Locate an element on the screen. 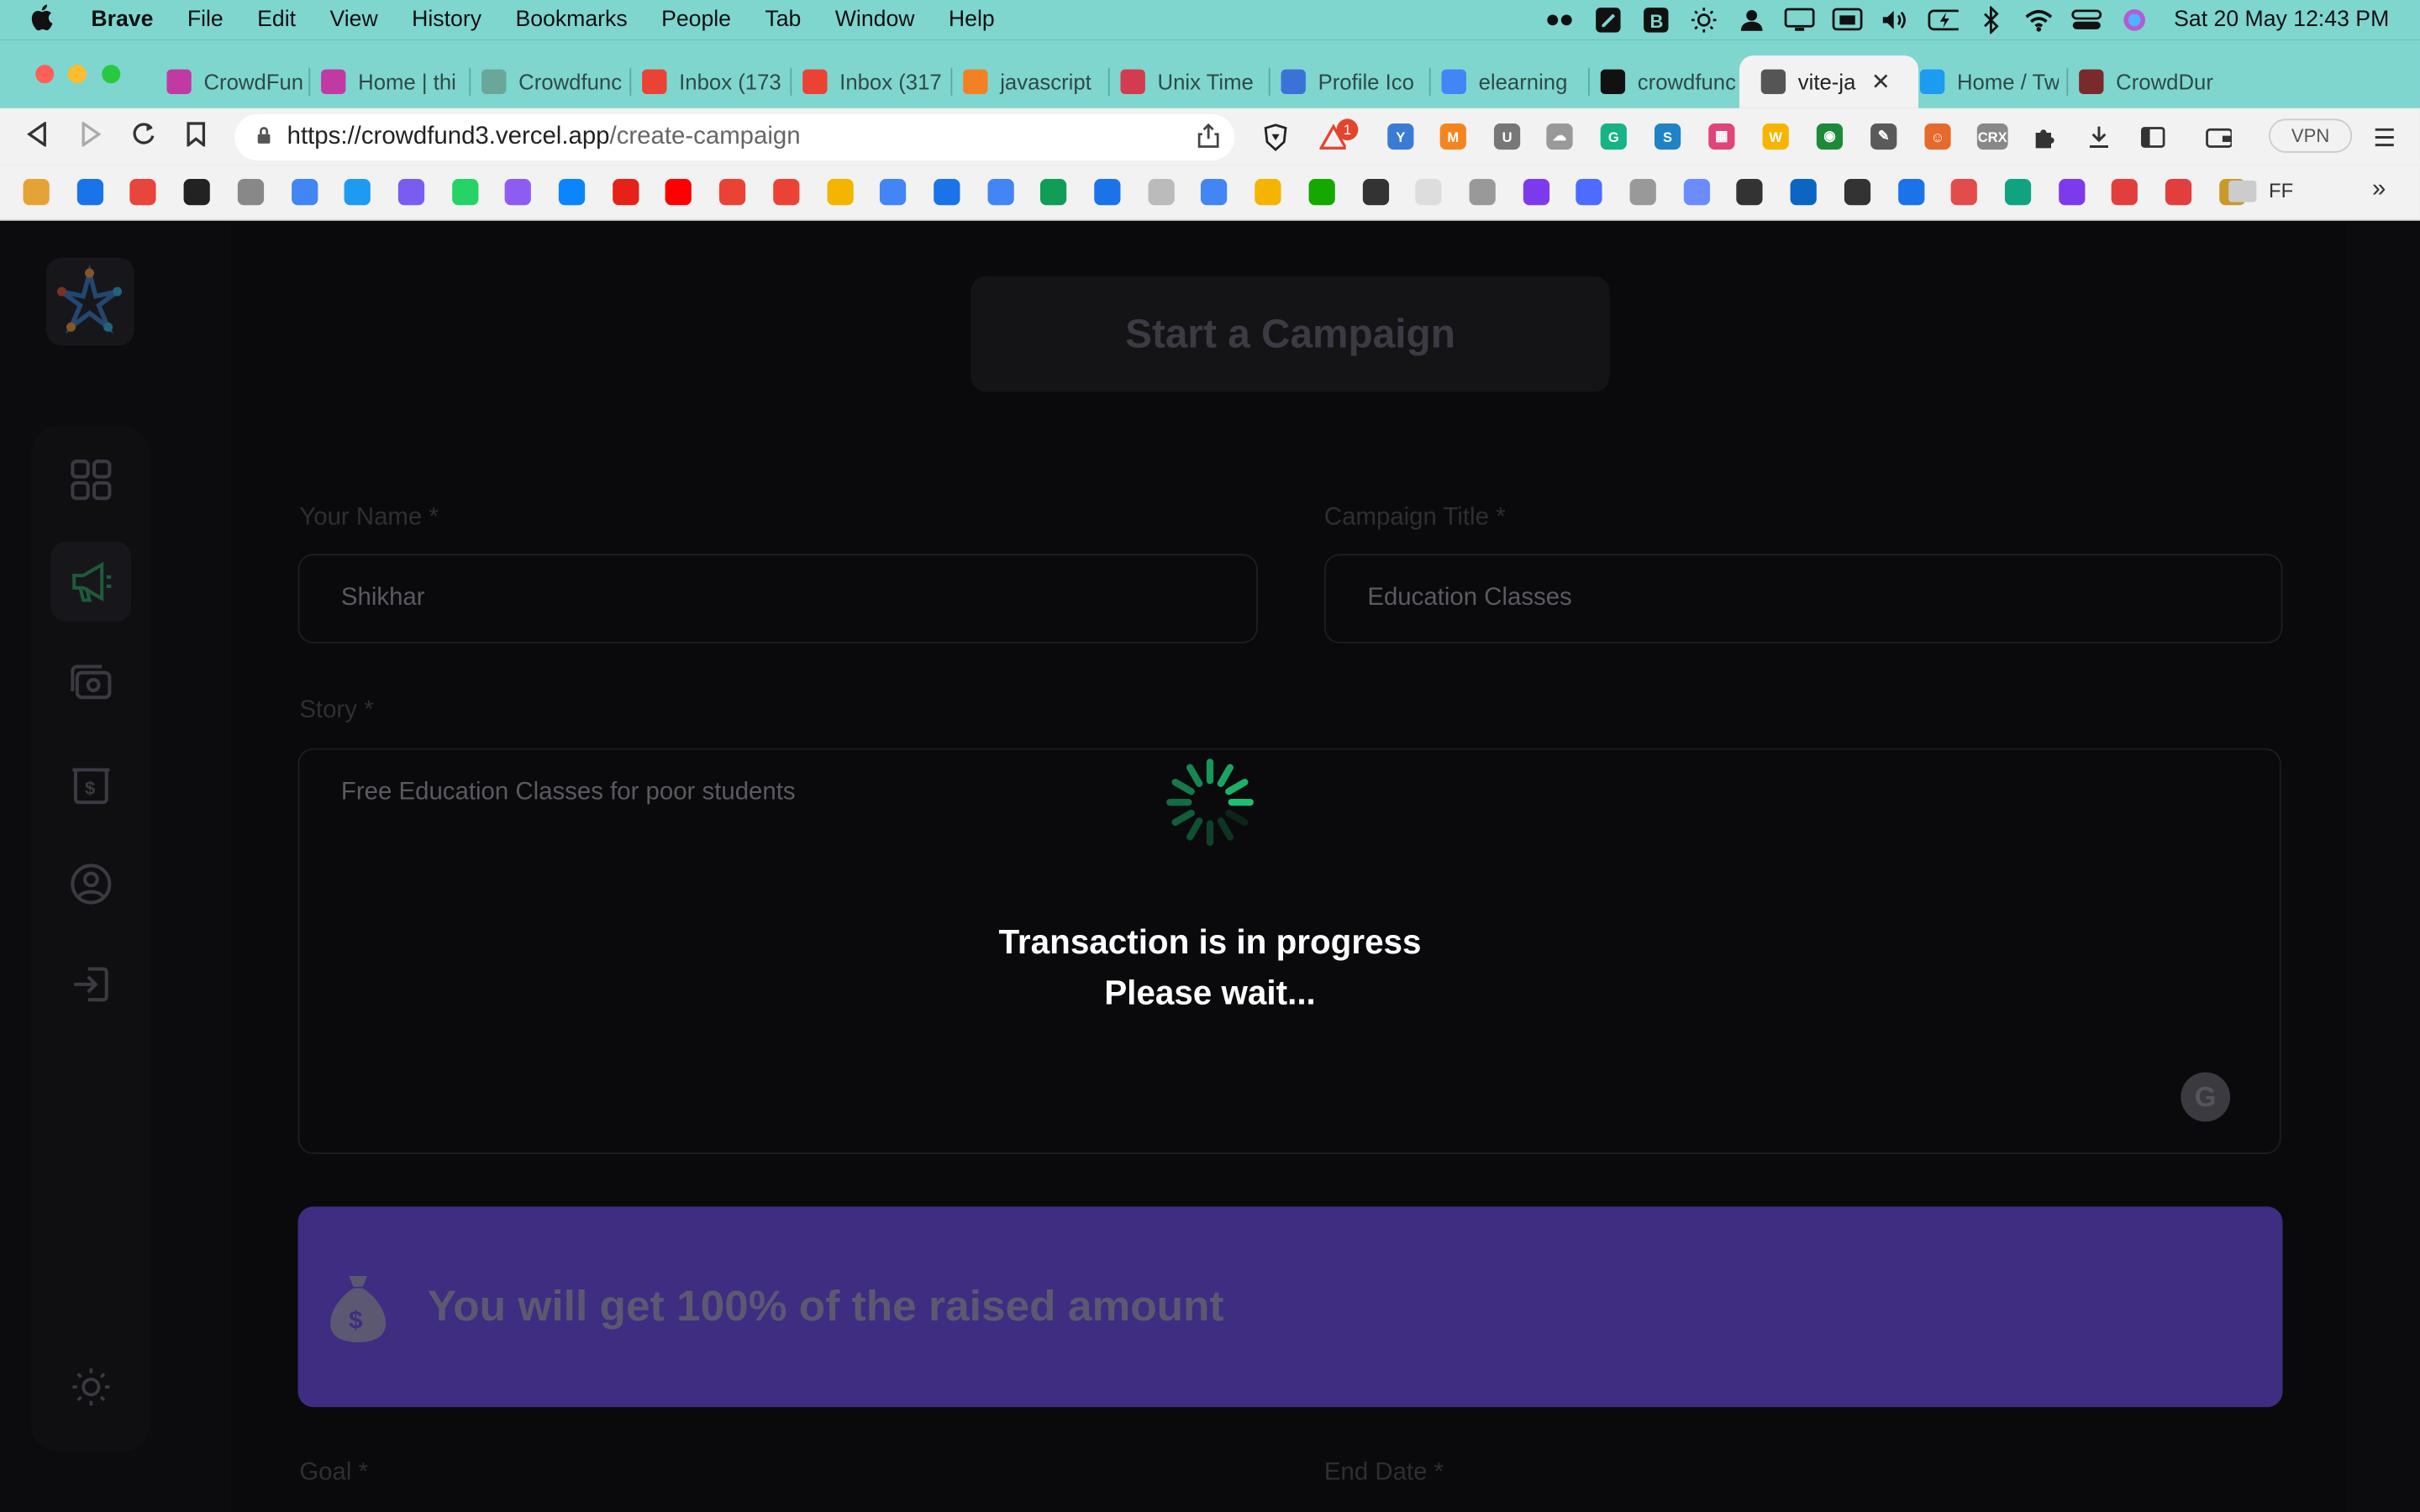 This screenshot has height=1512, width=2420. control-center-icon is located at coordinates (2086, 20).